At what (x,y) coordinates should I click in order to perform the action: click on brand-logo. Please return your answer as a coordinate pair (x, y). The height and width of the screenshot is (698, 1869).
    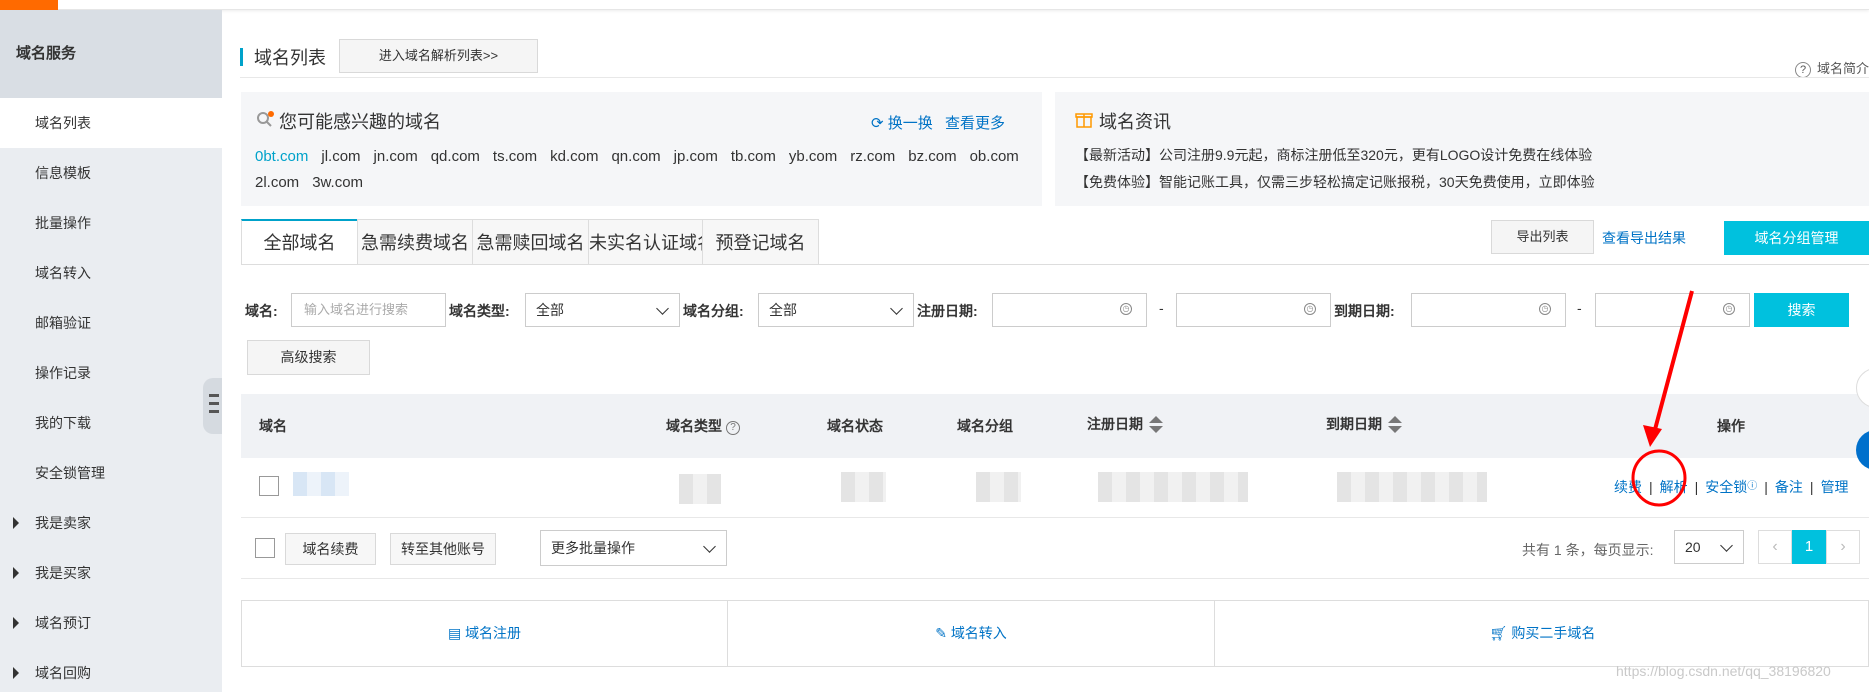
    Looking at the image, I should click on (29, 5).